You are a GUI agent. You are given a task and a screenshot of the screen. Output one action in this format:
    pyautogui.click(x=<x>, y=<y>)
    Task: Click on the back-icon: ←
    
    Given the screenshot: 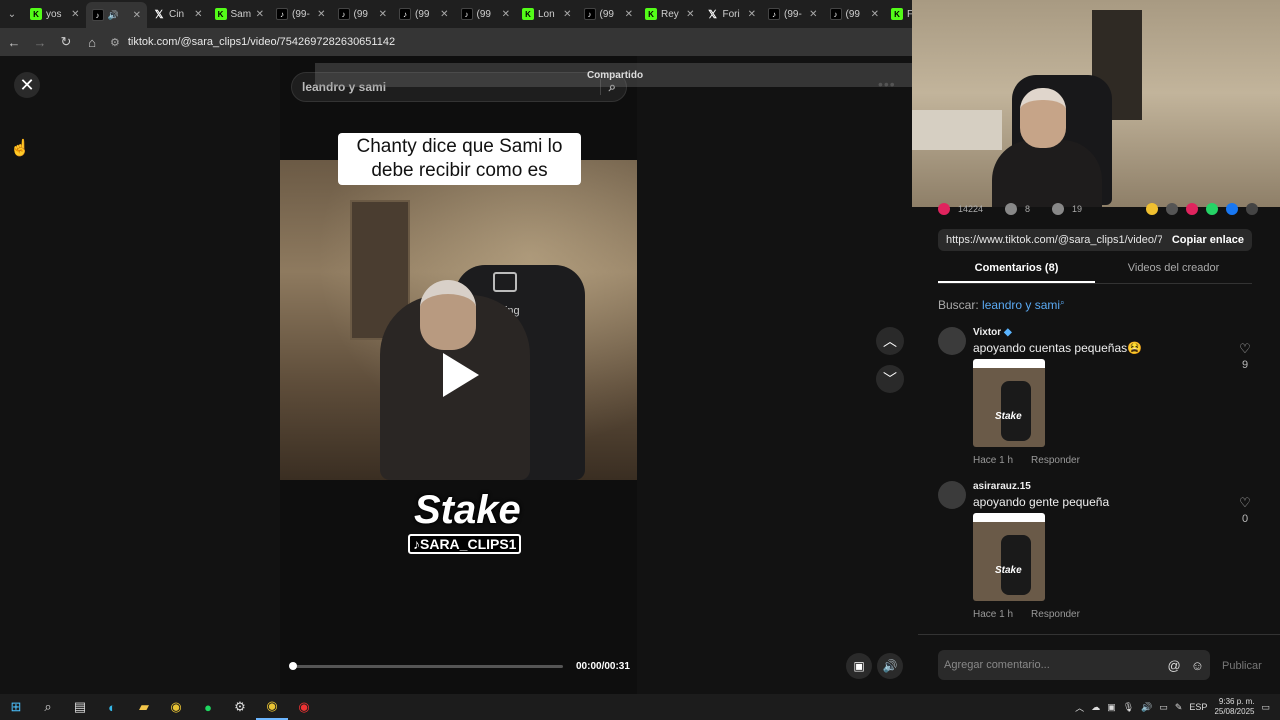 What is the action you would take?
    pyautogui.click(x=14, y=42)
    